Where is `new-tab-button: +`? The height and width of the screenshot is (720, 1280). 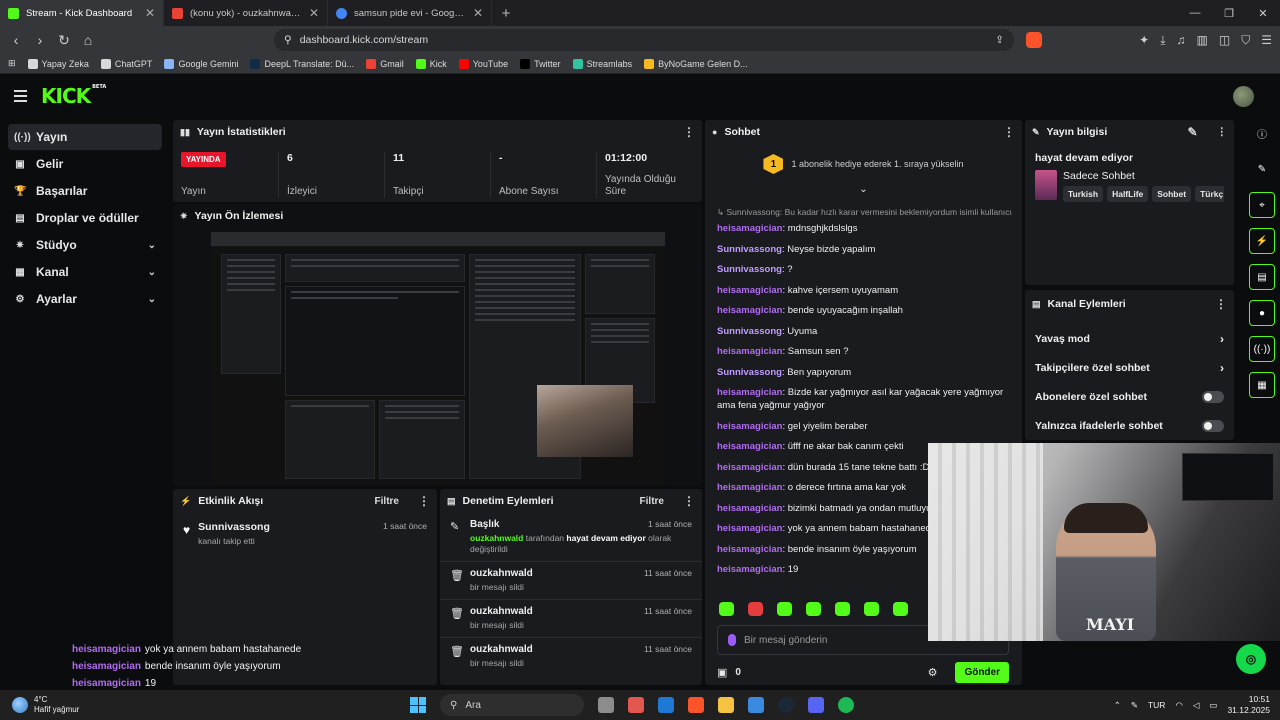 new-tab-button: + is located at coordinates (506, 13).